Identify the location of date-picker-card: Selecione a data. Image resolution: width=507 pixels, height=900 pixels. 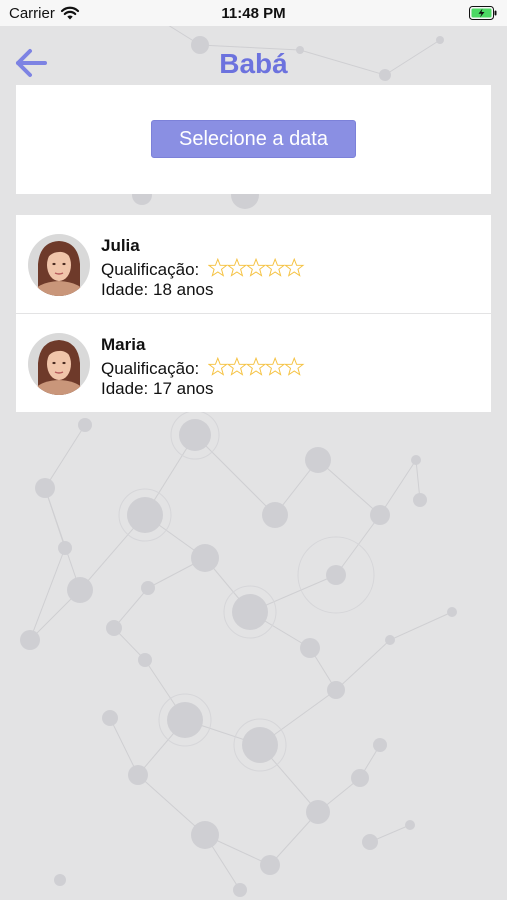
(253, 139).